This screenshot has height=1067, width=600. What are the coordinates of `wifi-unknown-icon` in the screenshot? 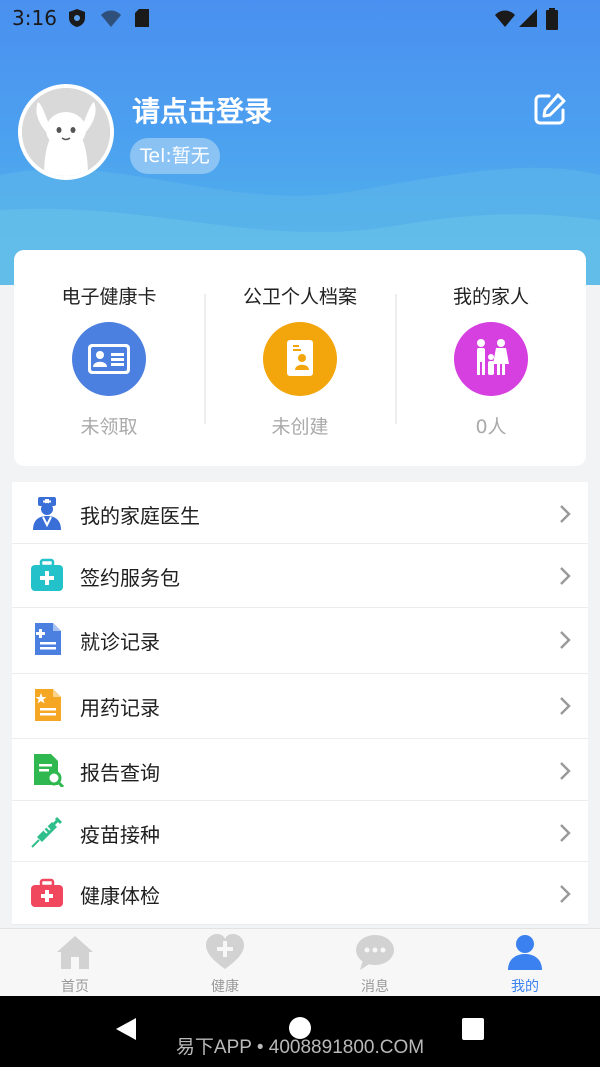 It's located at (111, 18).